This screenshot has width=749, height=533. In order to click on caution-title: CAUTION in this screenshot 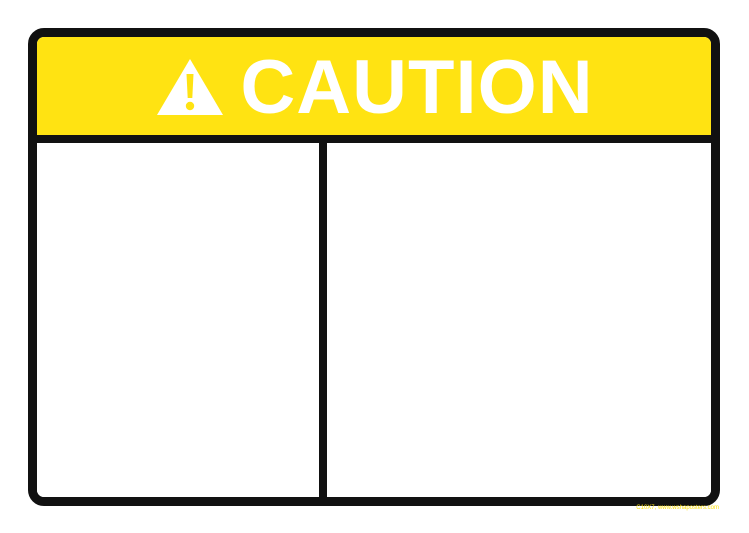, I will do `click(417, 87)`.